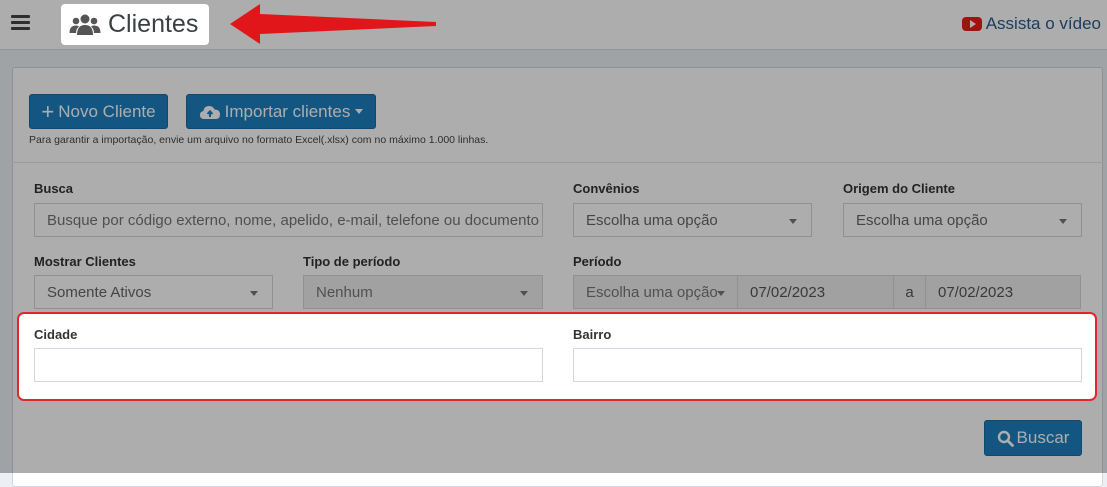  What do you see at coordinates (592, 334) in the screenshot?
I see `bairro-label: Bairro` at bounding box center [592, 334].